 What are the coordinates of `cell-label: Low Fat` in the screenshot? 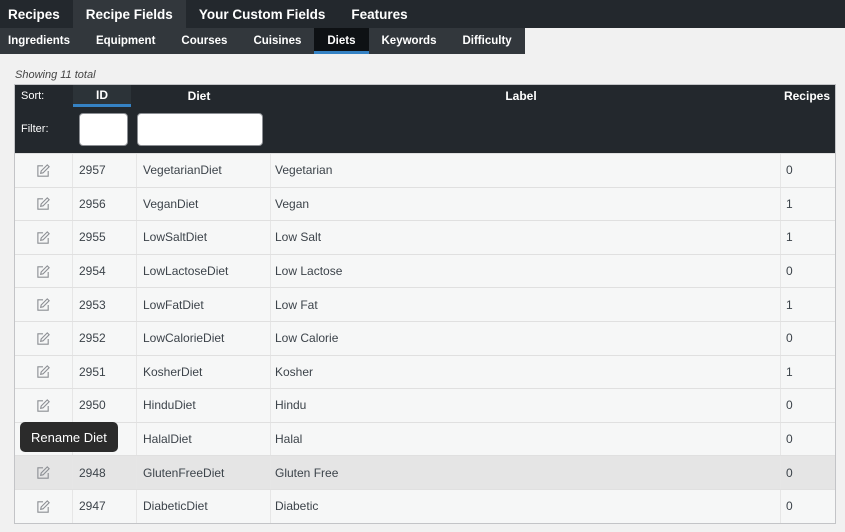 It's located at (526, 304).